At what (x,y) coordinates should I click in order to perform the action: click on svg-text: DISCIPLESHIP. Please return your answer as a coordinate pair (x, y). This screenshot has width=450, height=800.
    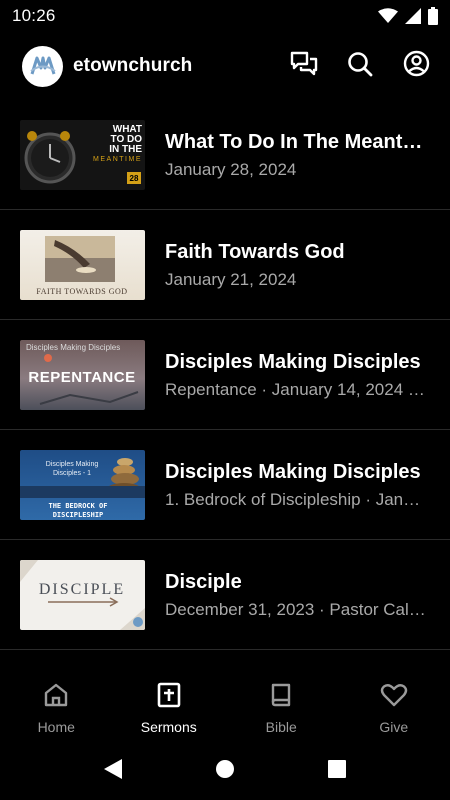
    Looking at the image, I should click on (78, 515).